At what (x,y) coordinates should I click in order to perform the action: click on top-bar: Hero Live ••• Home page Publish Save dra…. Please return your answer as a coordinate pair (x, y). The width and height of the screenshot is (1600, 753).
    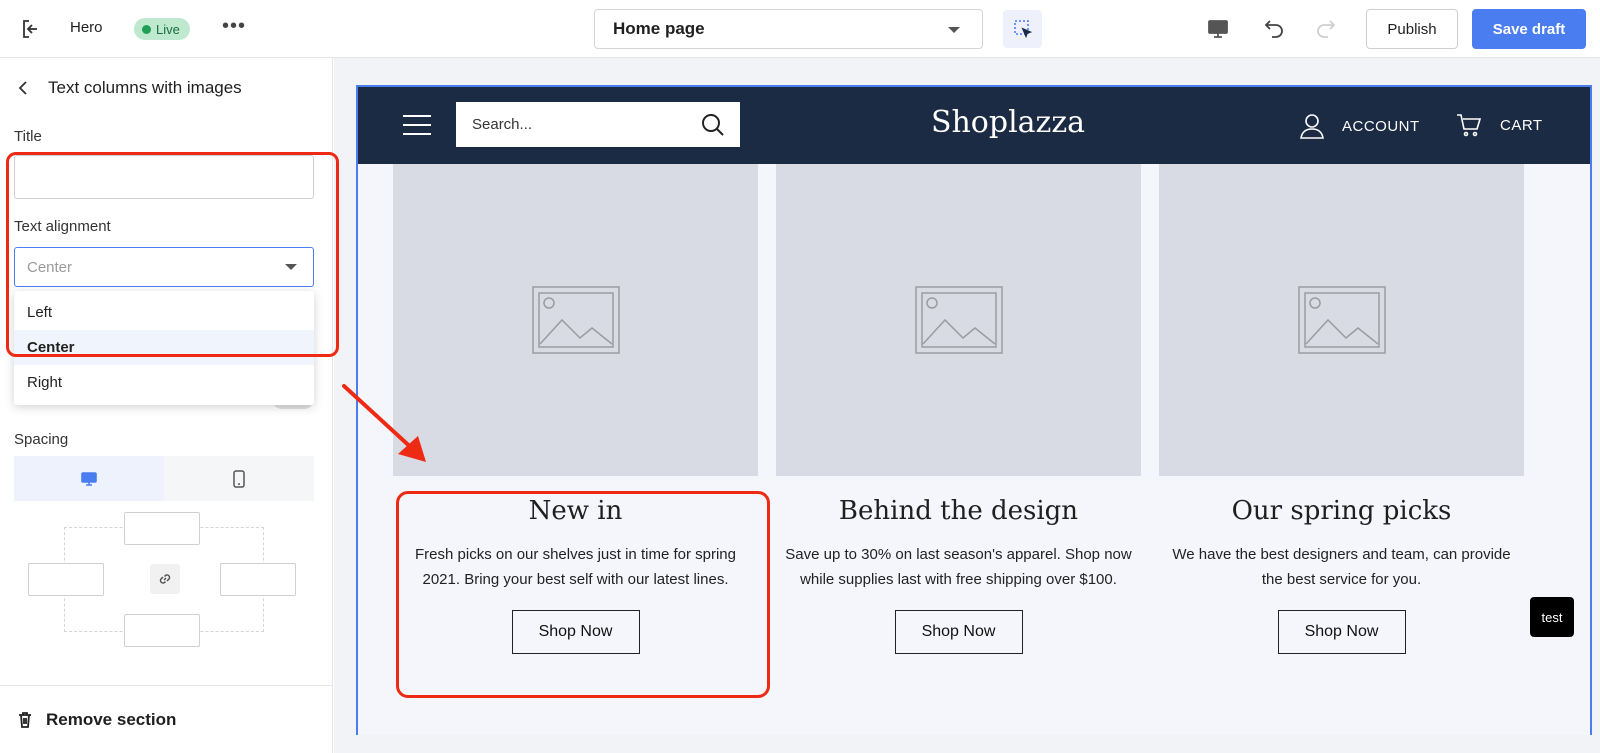
    Looking at the image, I should click on (800, 29).